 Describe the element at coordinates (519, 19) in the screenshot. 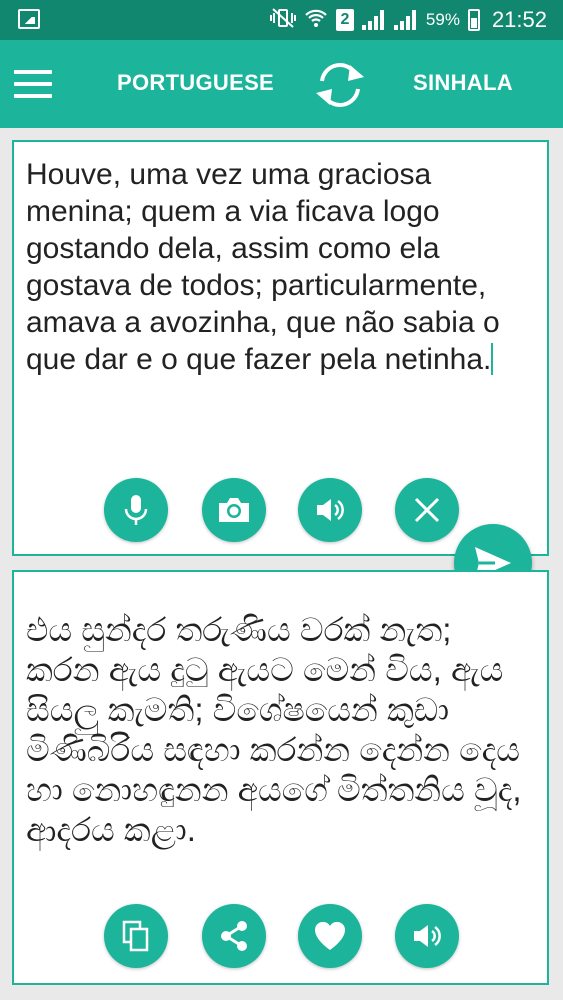

I see `clock: 21:52` at that location.